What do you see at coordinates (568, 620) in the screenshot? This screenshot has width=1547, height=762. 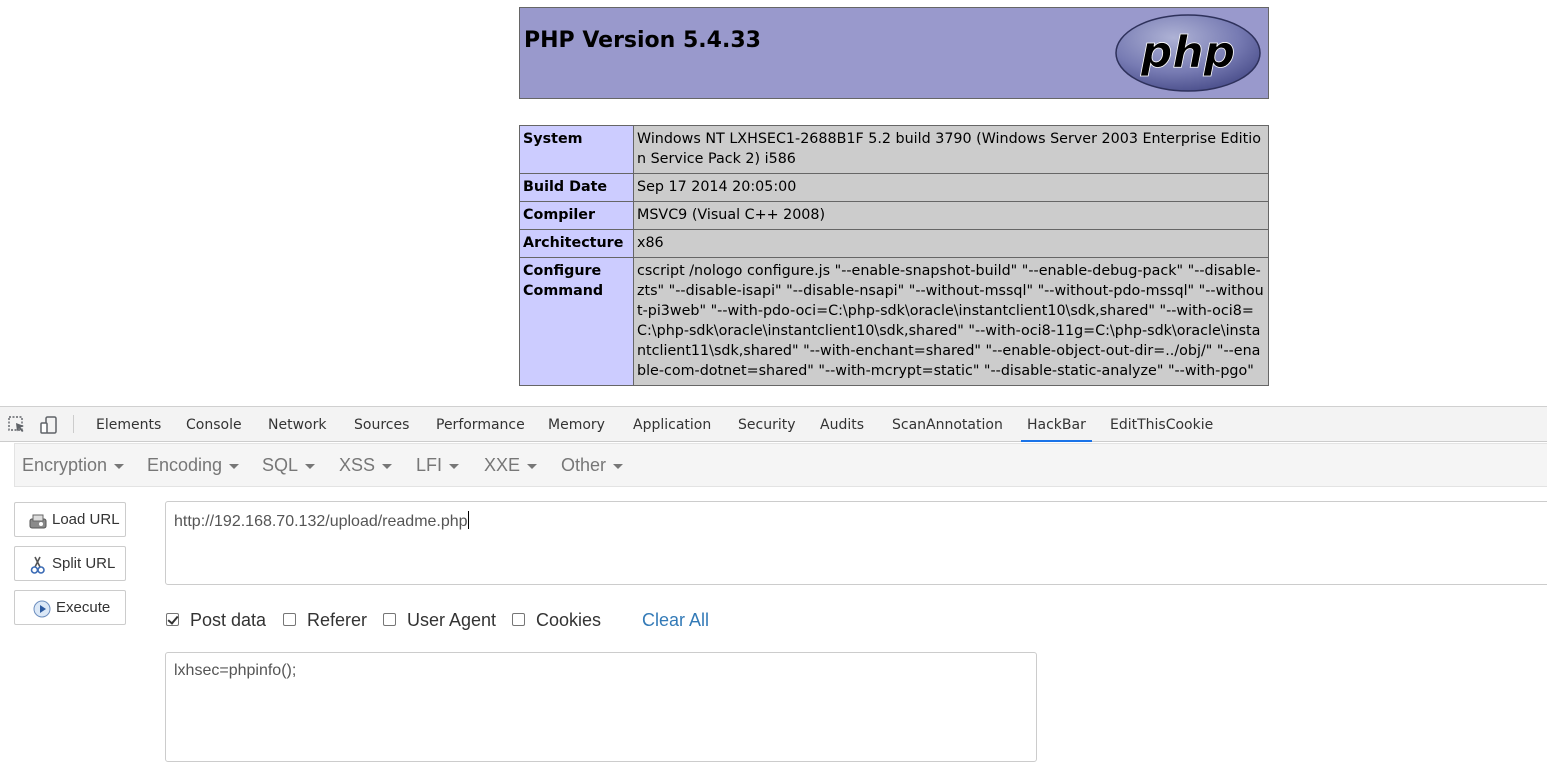 I see `checkbox-label: Cookies` at bounding box center [568, 620].